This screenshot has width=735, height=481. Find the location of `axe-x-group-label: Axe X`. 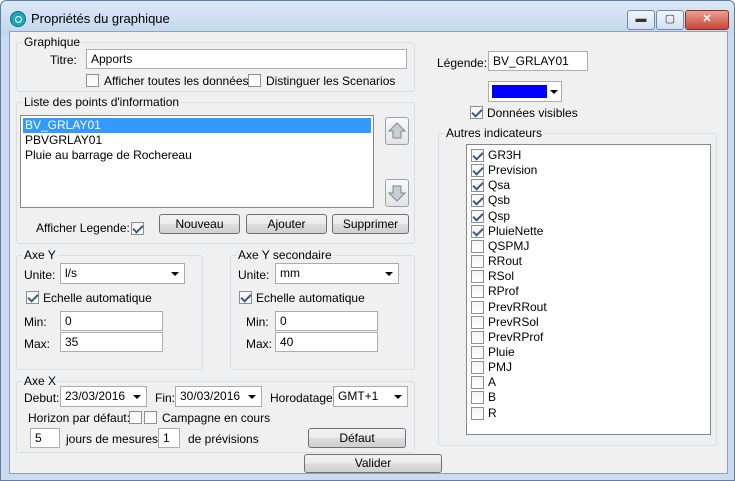

axe-x-group-label: Axe X is located at coordinates (40, 381).